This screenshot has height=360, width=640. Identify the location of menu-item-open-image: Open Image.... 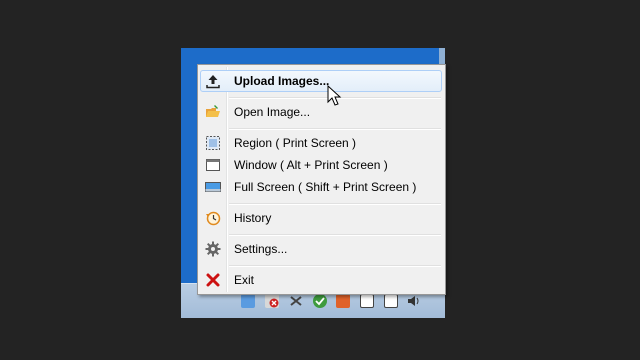
(321, 112).